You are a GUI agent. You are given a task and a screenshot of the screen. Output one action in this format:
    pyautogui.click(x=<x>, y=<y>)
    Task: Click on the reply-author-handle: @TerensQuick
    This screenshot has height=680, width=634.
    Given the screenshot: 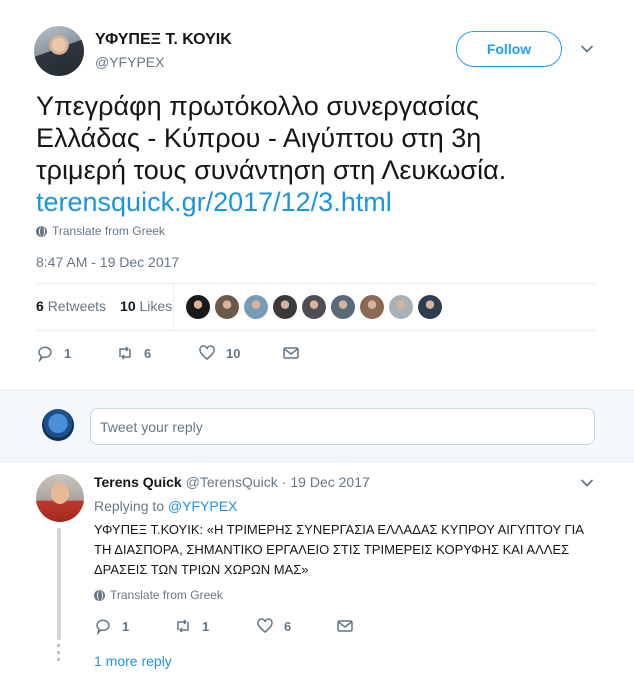 What is the action you would take?
    pyautogui.click(x=232, y=482)
    